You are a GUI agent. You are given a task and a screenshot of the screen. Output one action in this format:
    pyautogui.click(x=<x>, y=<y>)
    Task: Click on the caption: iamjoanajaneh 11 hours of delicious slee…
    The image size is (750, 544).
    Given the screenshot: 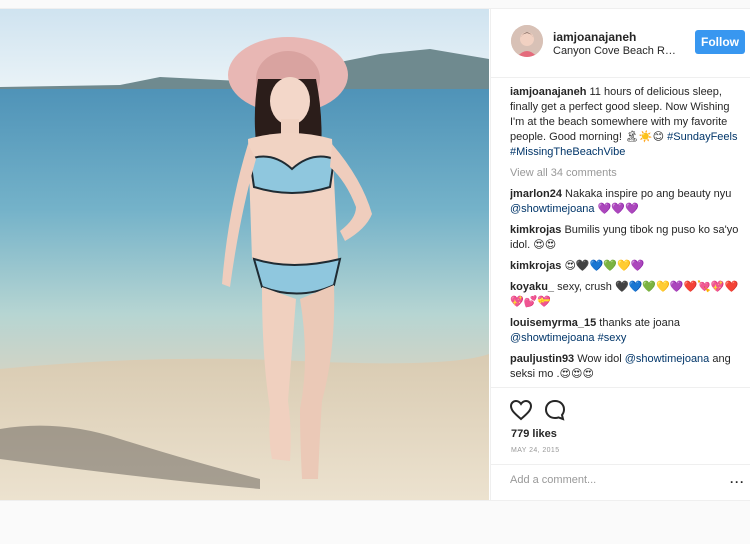 What is the action you would take?
    pyautogui.click(x=626, y=122)
    